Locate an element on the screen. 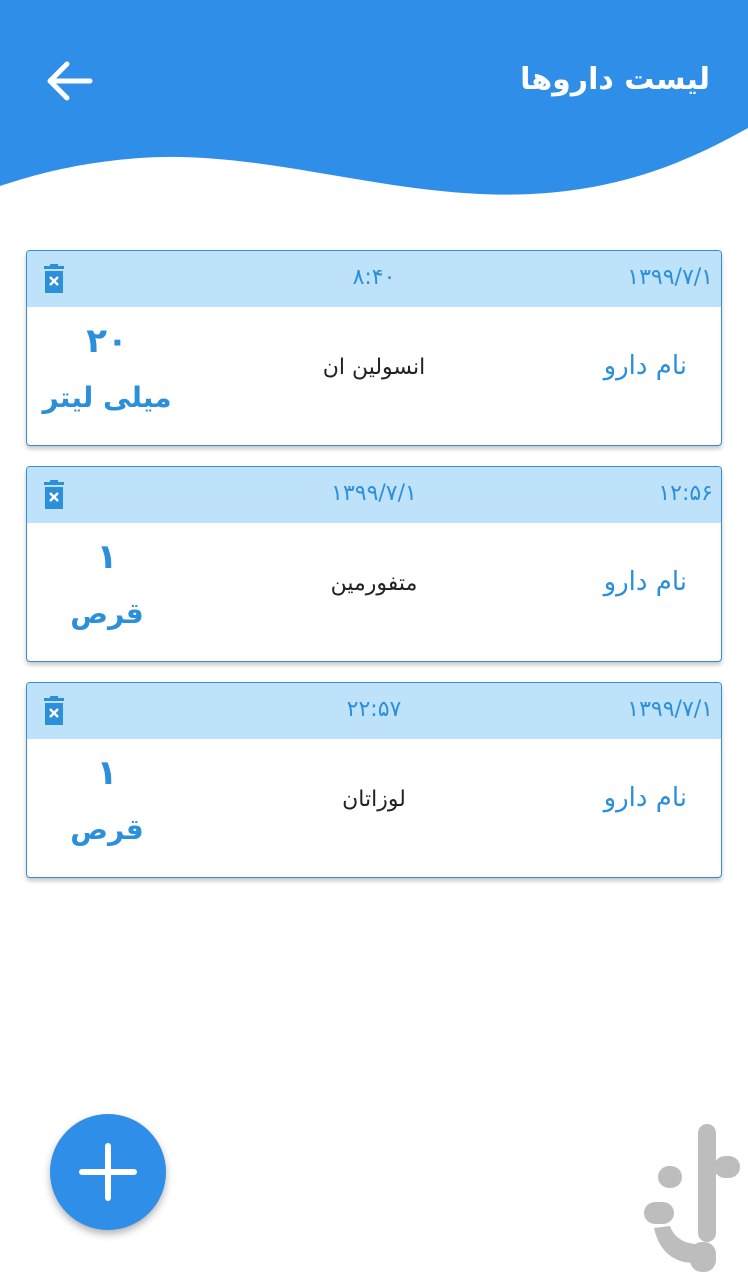 The image size is (748, 1280). page-title: لیست داروها is located at coordinates (615, 79).